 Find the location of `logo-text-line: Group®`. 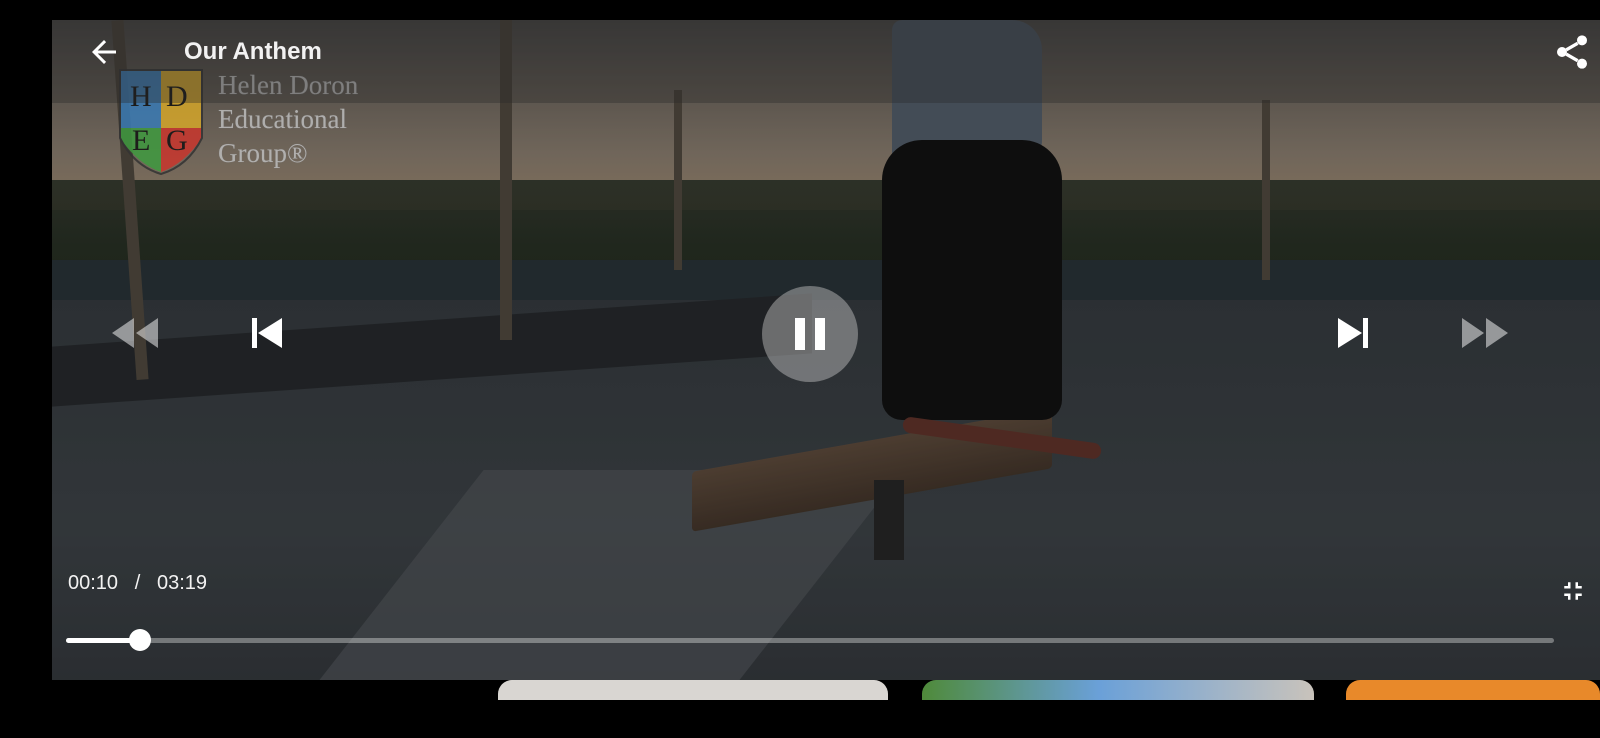

logo-text-line: Group® is located at coordinates (263, 153).